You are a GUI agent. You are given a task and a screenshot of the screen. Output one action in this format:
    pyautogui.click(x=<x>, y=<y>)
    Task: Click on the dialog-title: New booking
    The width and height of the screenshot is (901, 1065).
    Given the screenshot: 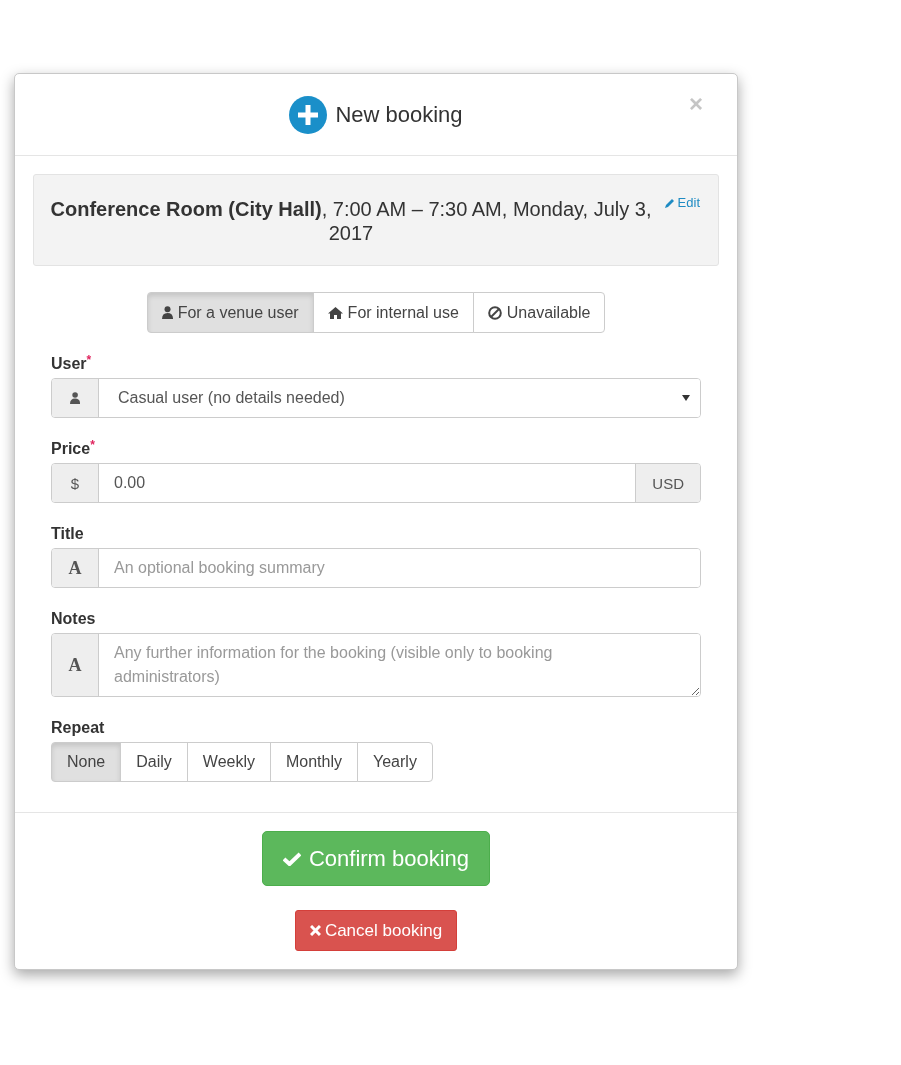 What is the action you would take?
    pyautogui.click(x=399, y=114)
    